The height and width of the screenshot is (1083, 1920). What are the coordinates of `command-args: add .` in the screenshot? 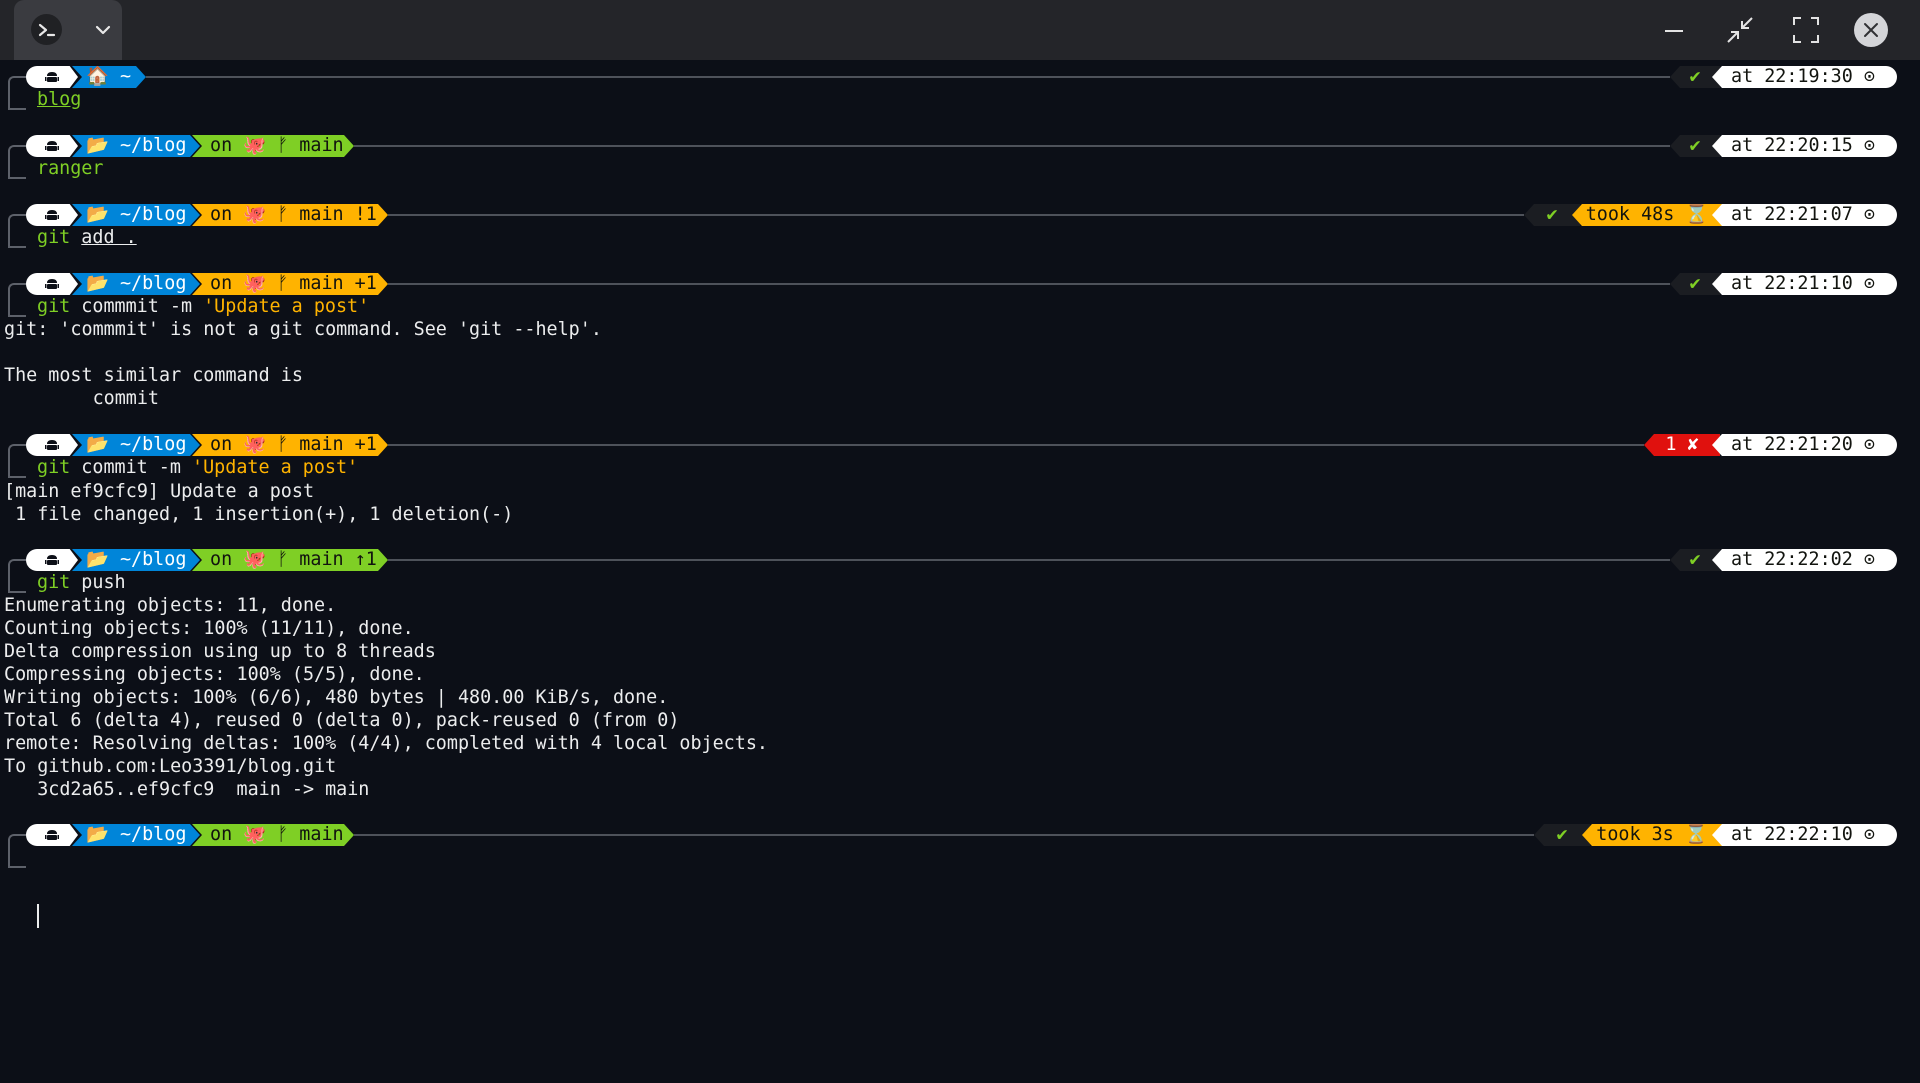 It's located at (109, 237).